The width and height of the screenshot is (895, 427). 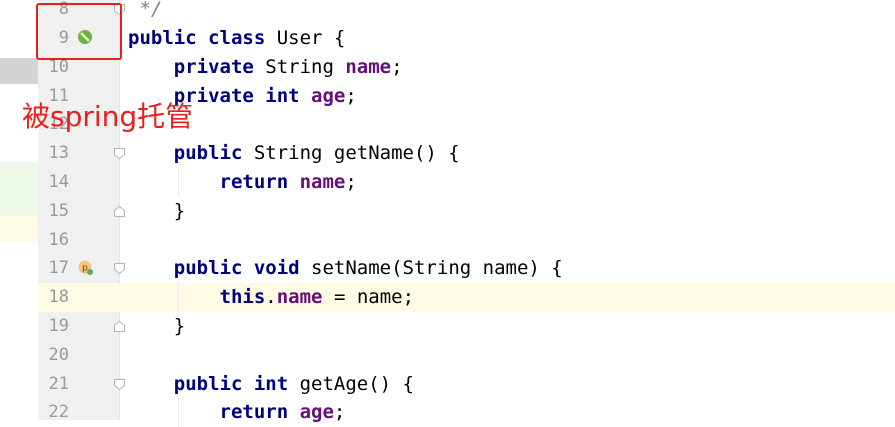 What do you see at coordinates (507, 38) in the screenshot?
I see `code-line: public class User {` at bounding box center [507, 38].